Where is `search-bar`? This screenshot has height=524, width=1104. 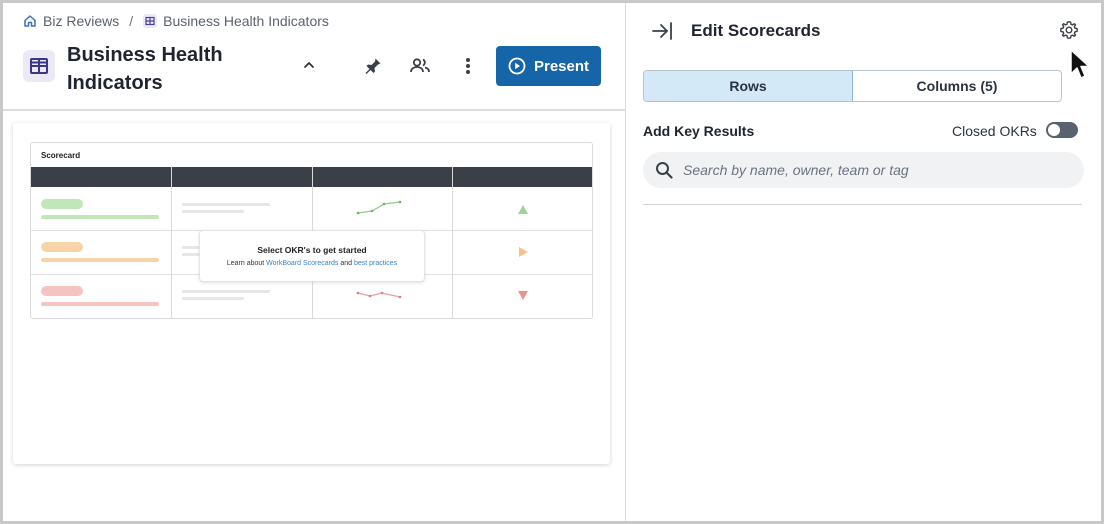
search-bar is located at coordinates (863, 170).